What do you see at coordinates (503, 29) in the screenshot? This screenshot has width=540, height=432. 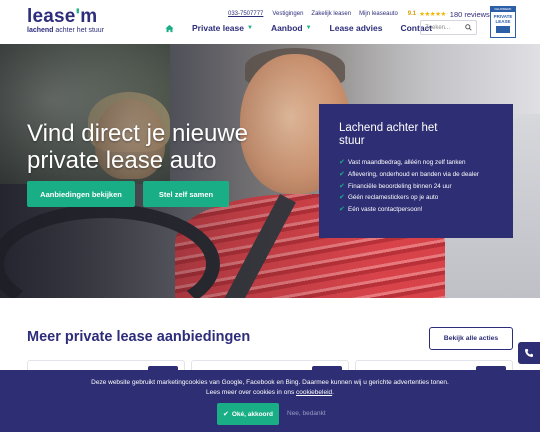 I see `badge-car-icon` at bounding box center [503, 29].